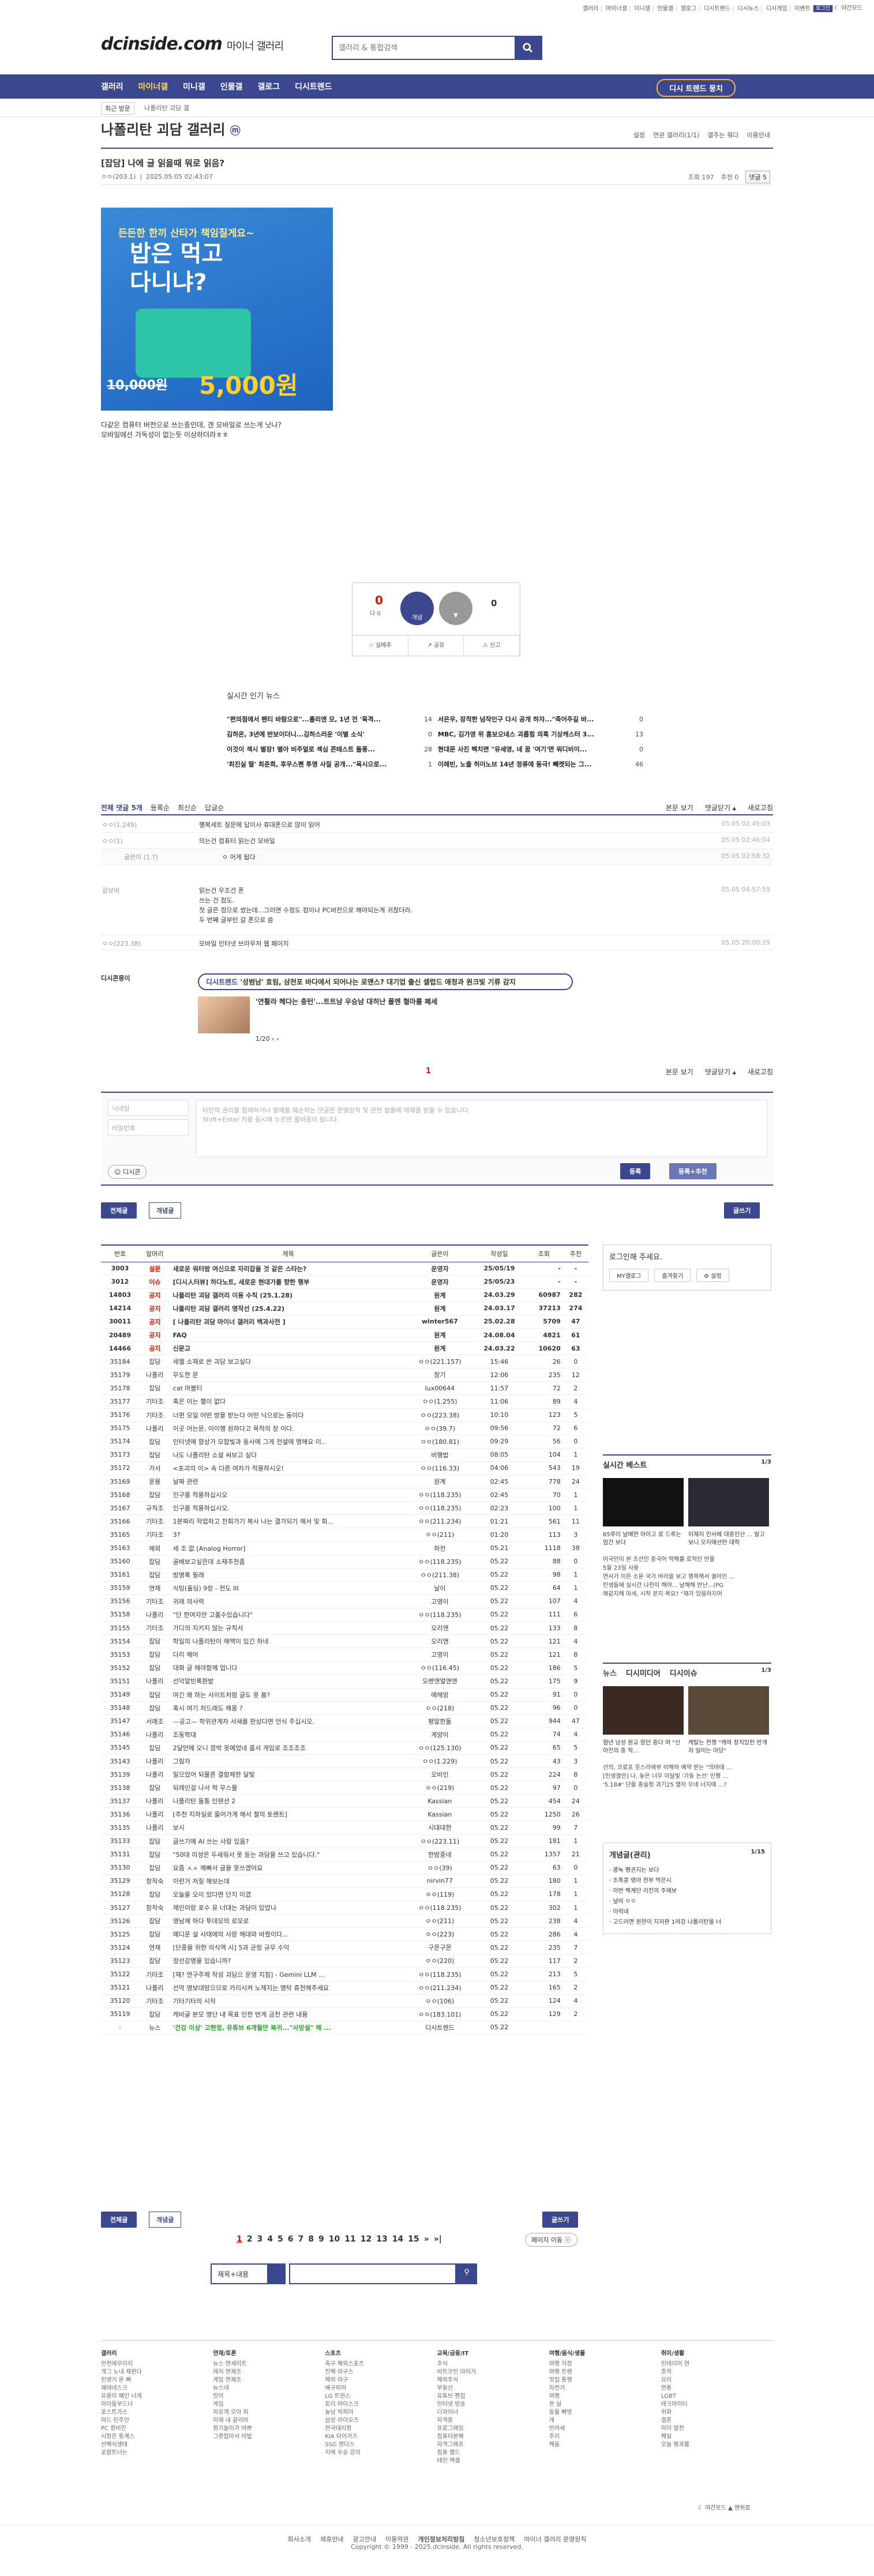 This screenshot has width=874, height=2576. Describe the element at coordinates (440, 1708) in the screenshot. I see `post-writer: ㅇㅇ(218)` at that location.